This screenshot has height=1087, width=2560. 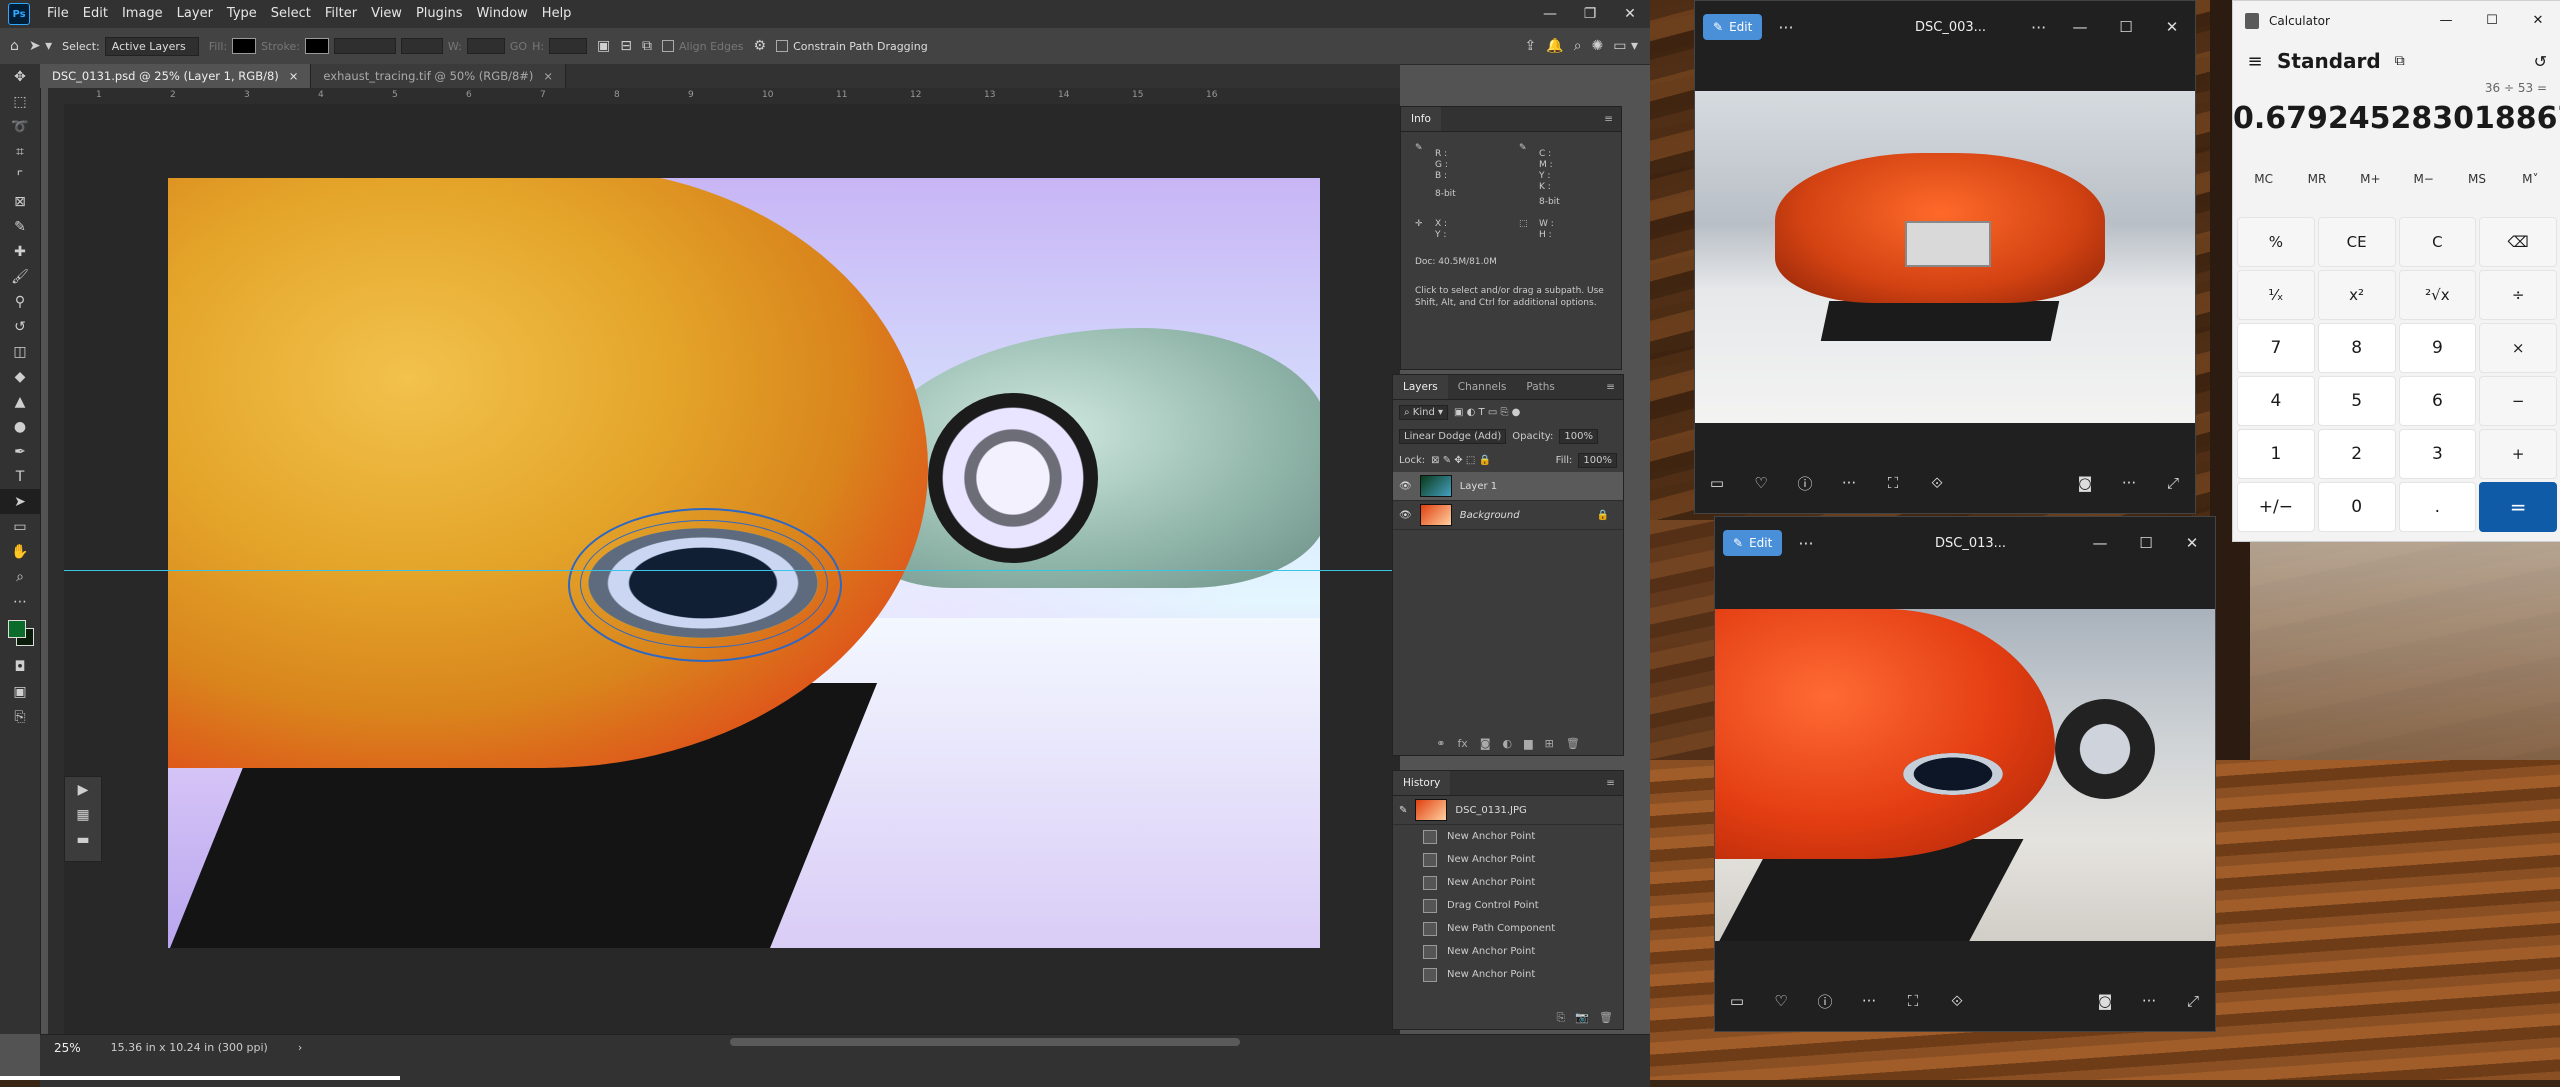 What do you see at coordinates (95, 14) in the screenshot?
I see `menu-edit: Edit` at bounding box center [95, 14].